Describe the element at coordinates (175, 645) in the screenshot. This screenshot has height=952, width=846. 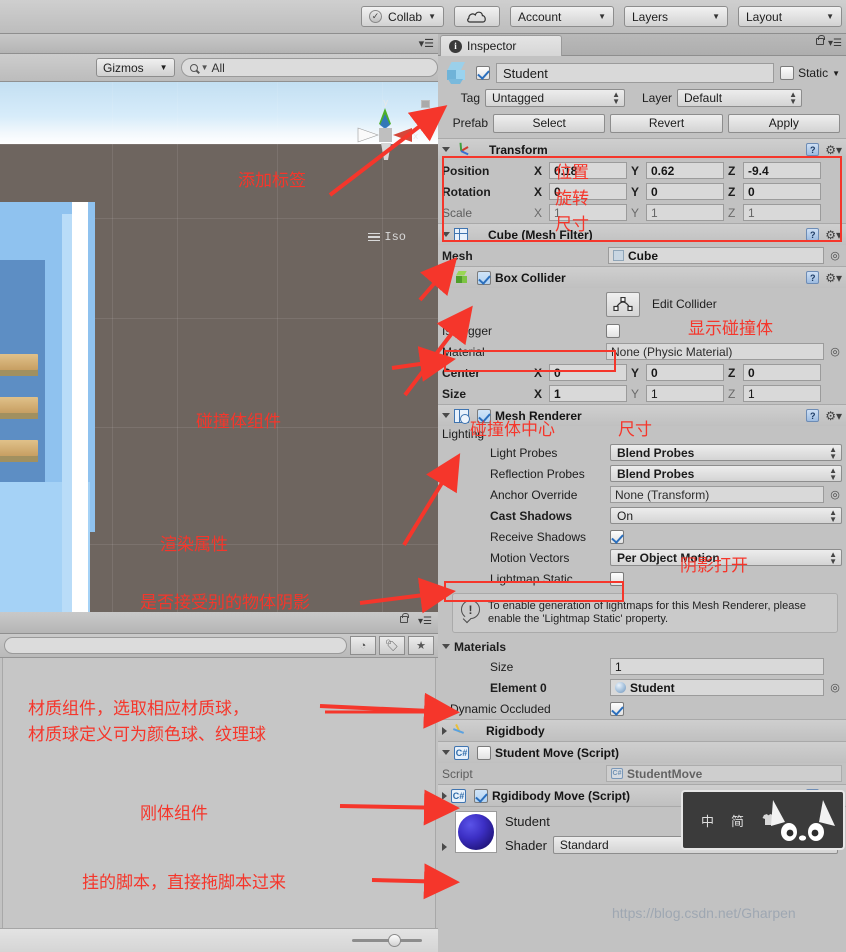
I see `project-search-input` at that location.